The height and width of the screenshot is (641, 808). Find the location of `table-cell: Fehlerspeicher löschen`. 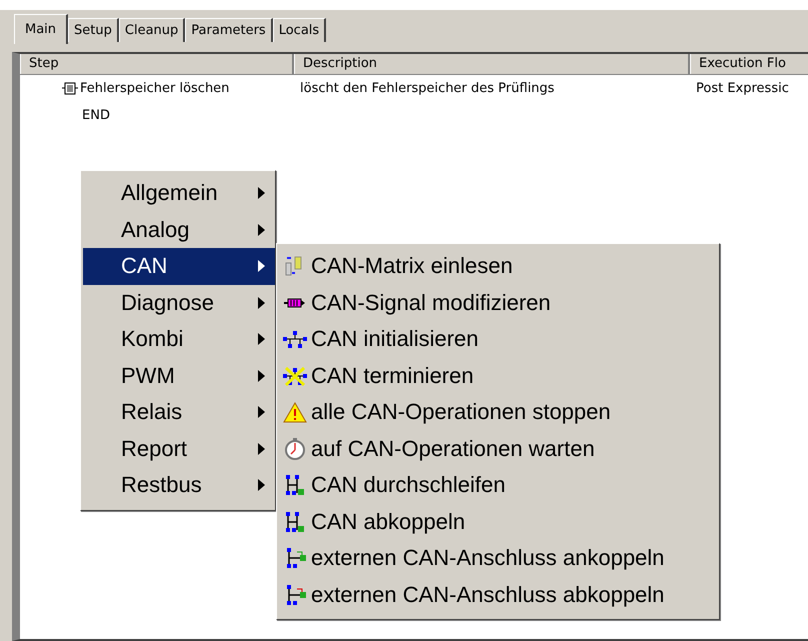

table-cell: Fehlerspeicher löschen is located at coordinates (155, 88).